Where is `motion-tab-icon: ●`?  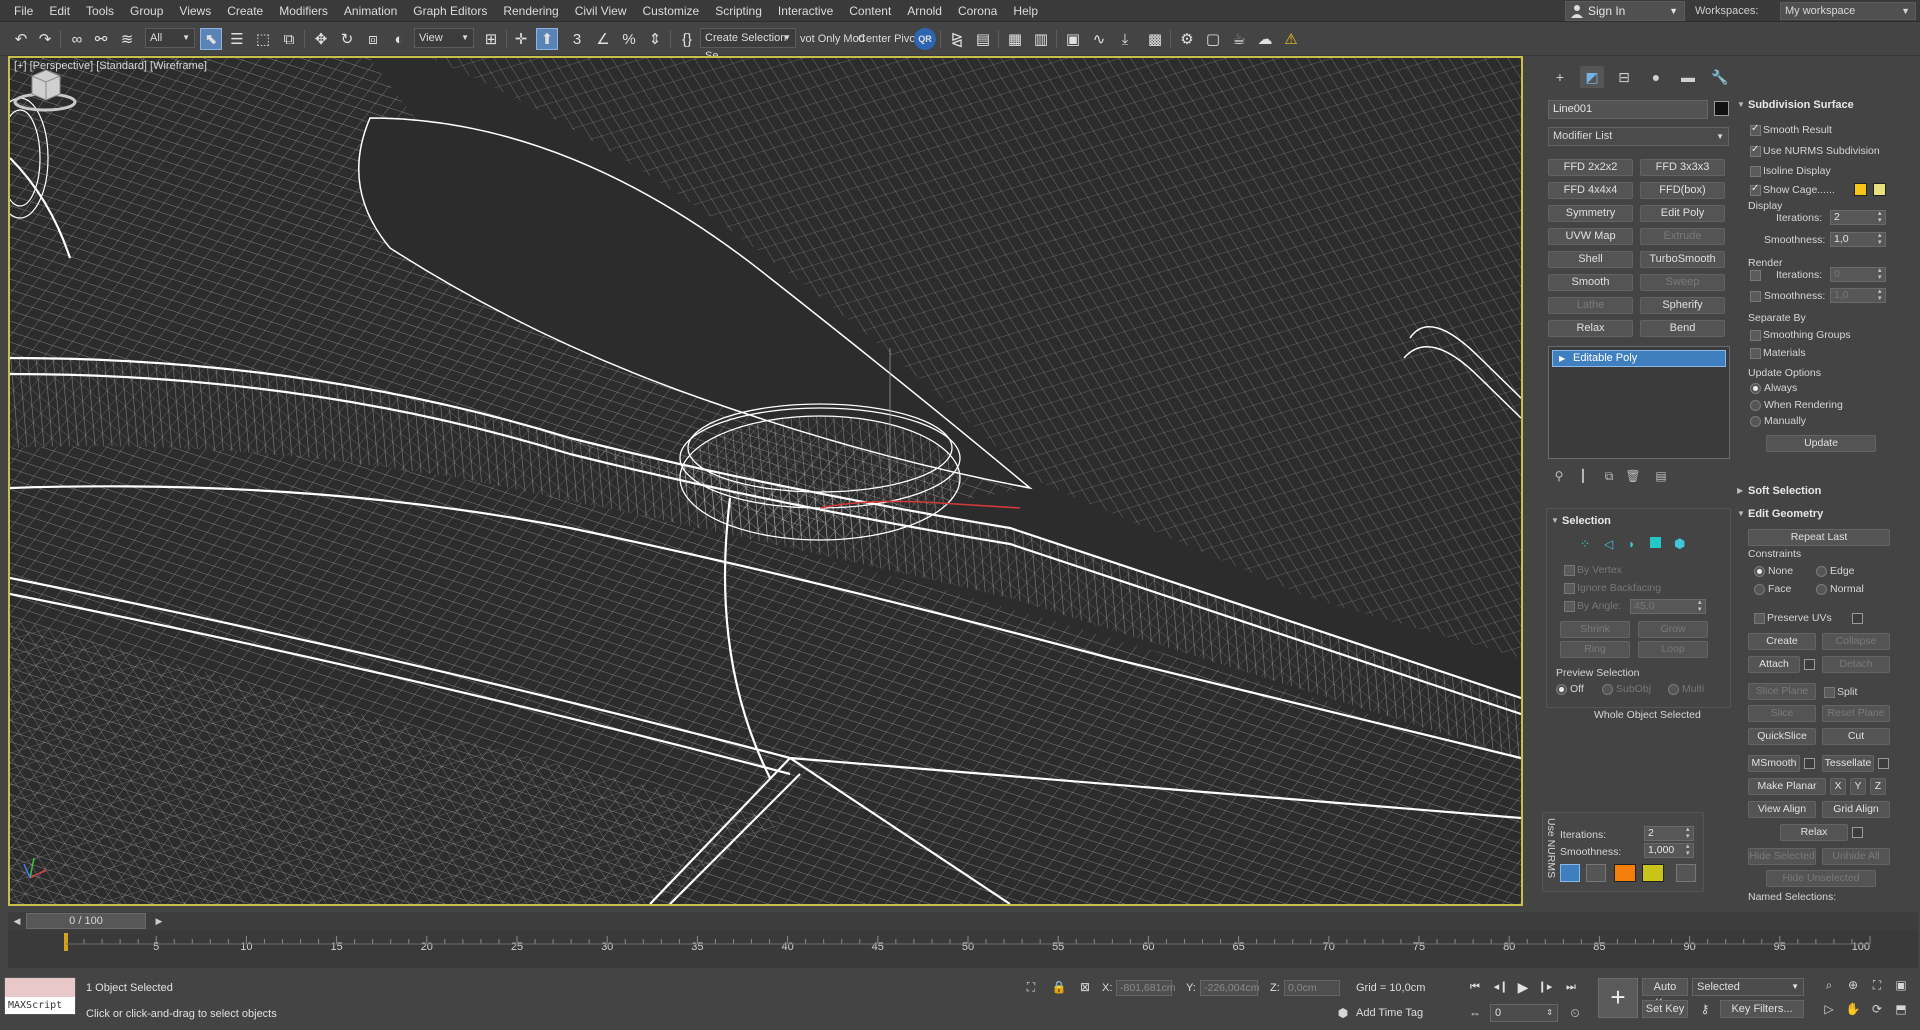 motion-tab-icon: ● is located at coordinates (1656, 77).